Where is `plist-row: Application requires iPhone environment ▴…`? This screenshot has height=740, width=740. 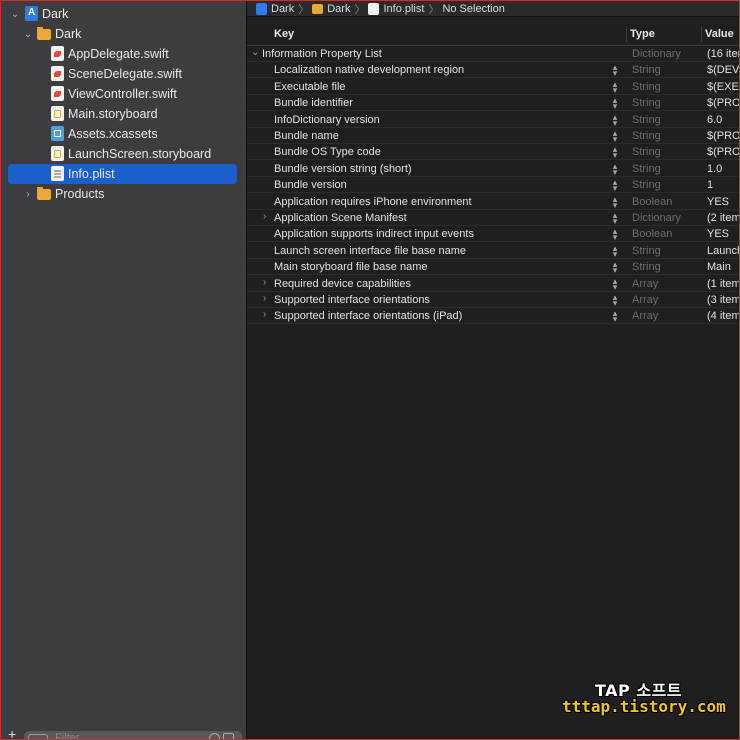 plist-row: Application requires iPhone environment ▴… is located at coordinates (493, 202).